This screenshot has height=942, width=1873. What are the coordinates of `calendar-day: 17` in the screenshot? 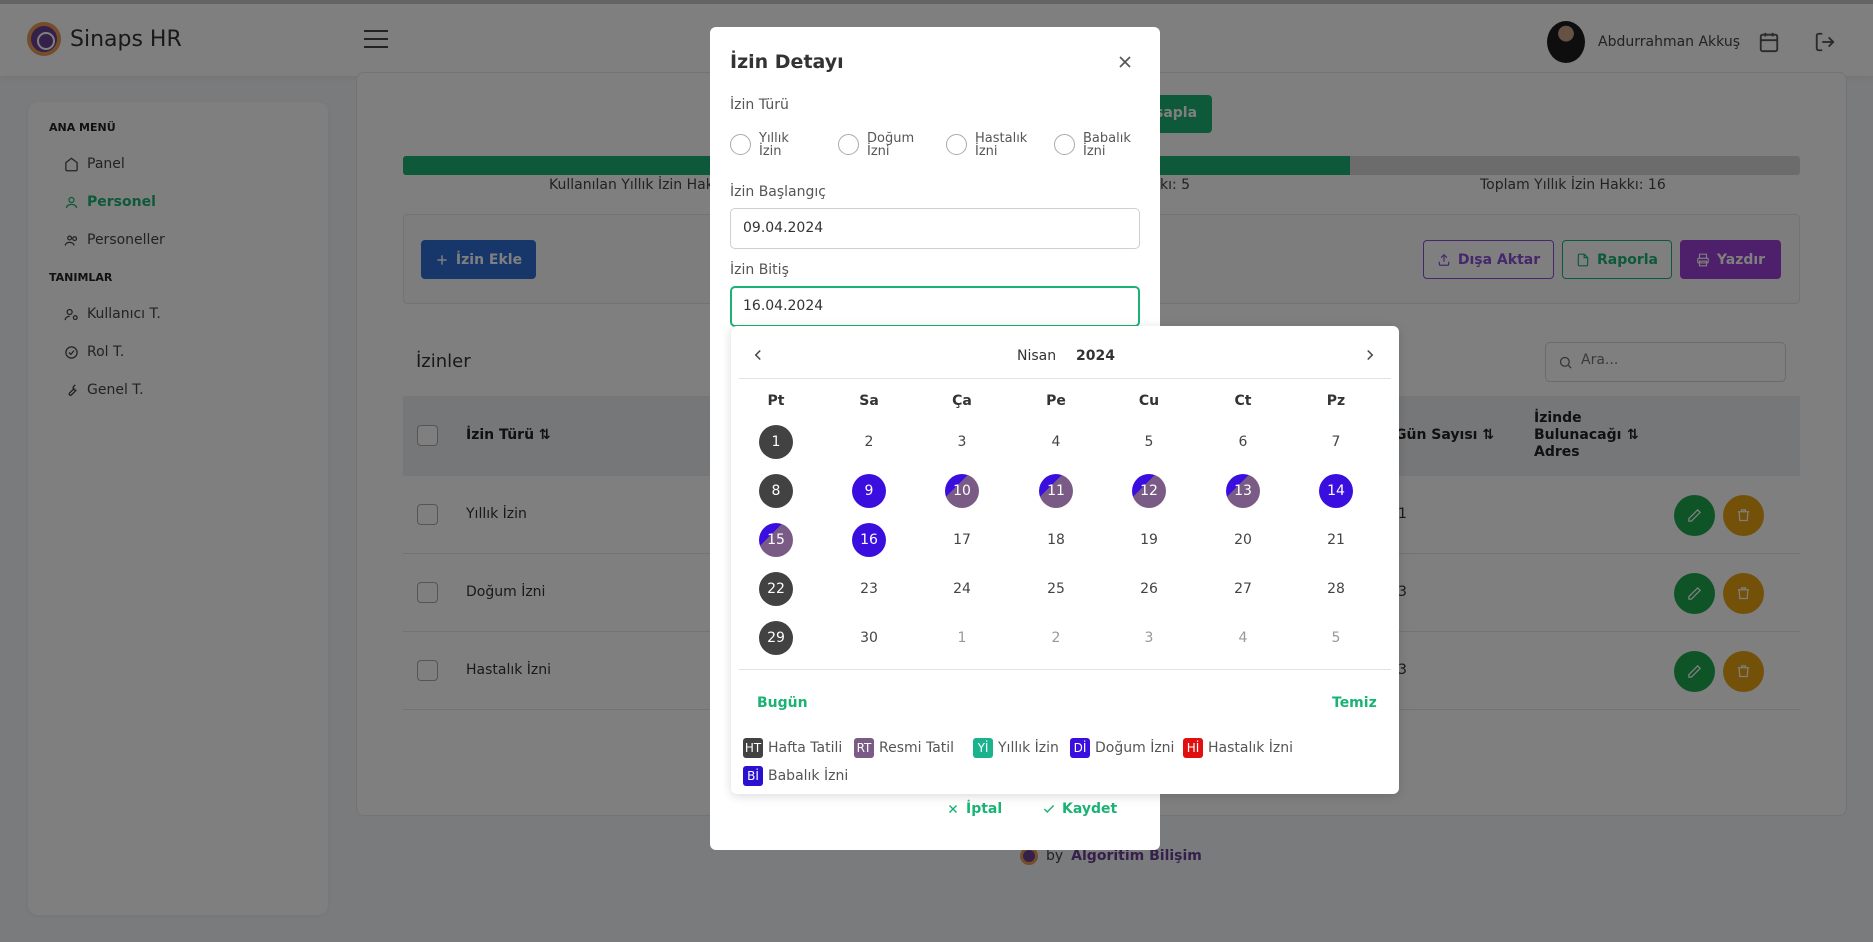 It's located at (962, 540).